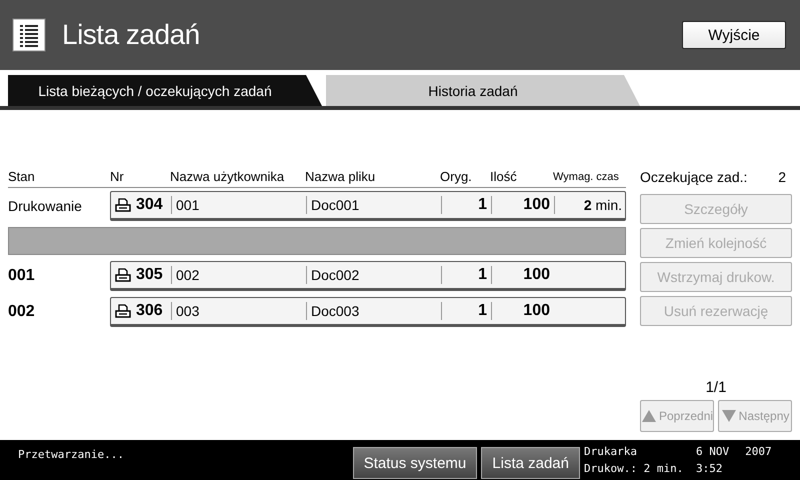 The image size is (800, 480). What do you see at coordinates (22, 176) in the screenshot?
I see `column-header: Stan` at bounding box center [22, 176].